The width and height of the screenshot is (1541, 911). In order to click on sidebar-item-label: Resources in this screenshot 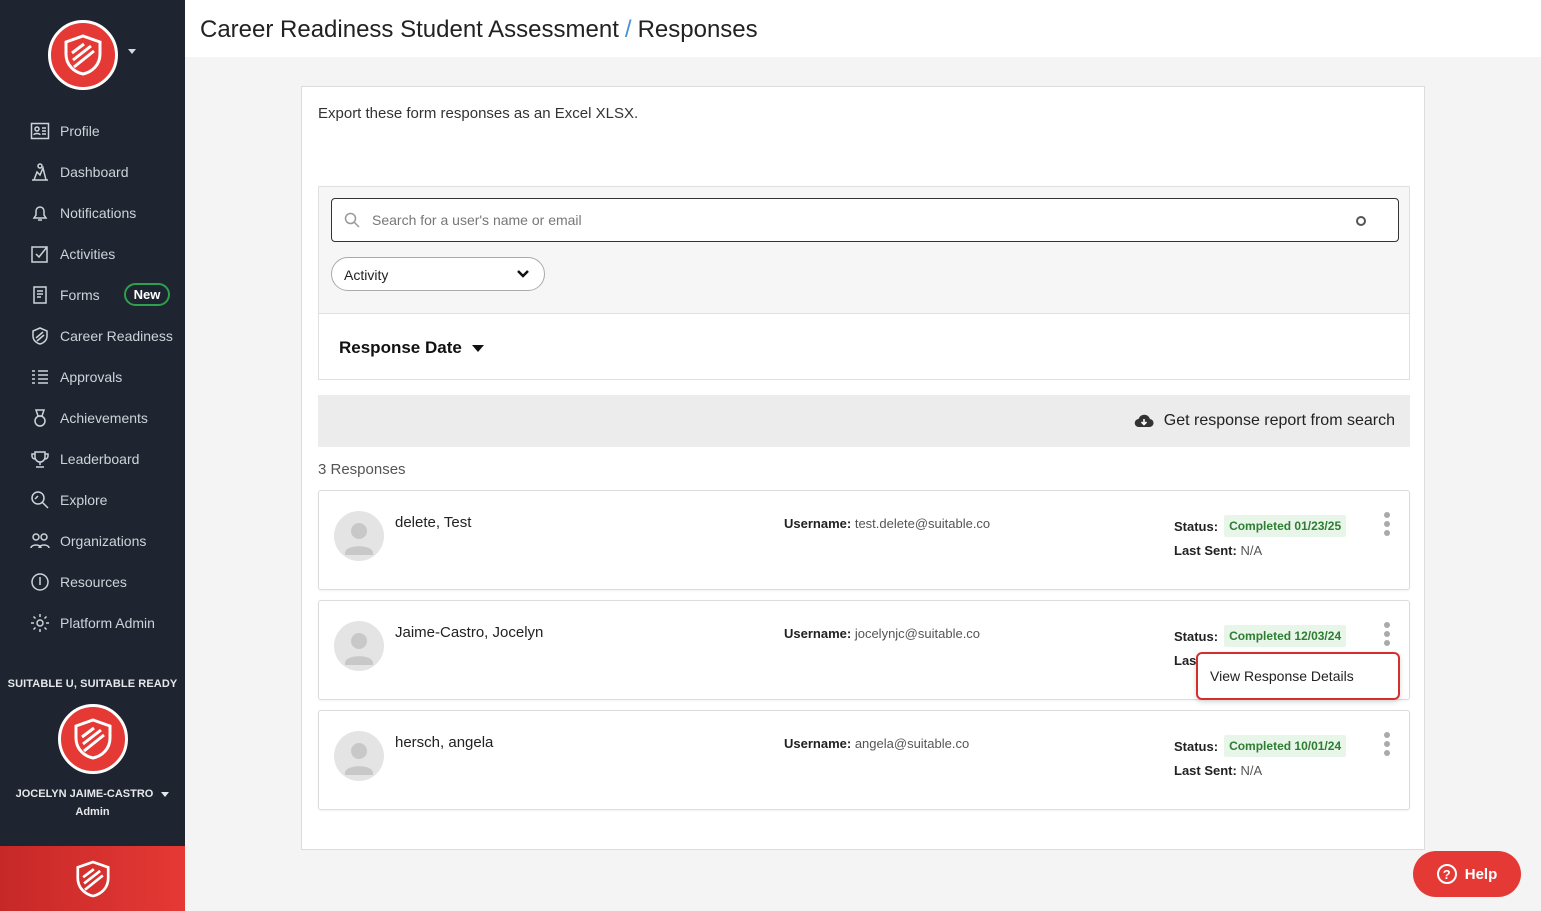, I will do `click(93, 581)`.